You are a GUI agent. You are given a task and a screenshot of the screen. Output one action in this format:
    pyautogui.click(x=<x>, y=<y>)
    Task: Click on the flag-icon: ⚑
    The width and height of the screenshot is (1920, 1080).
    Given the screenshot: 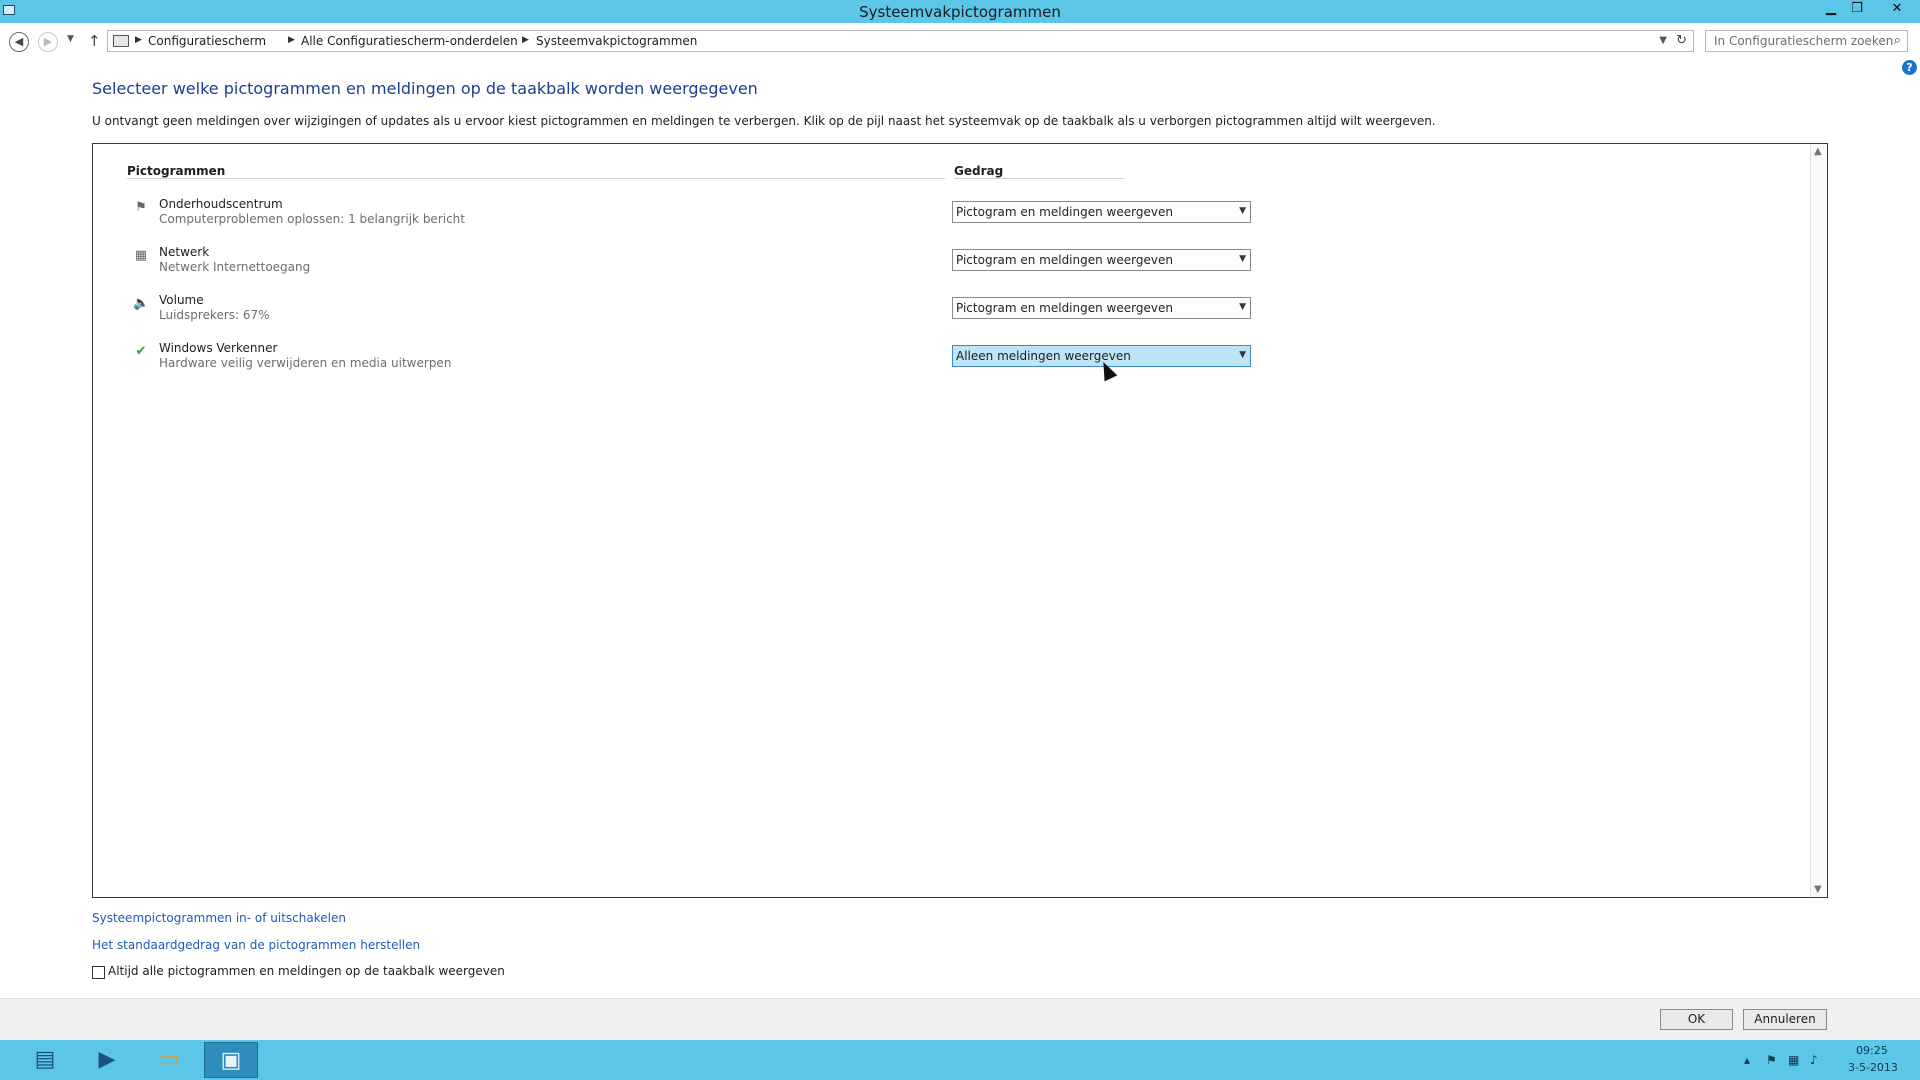 What is the action you would take?
    pyautogui.click(x=141, y=207)
    